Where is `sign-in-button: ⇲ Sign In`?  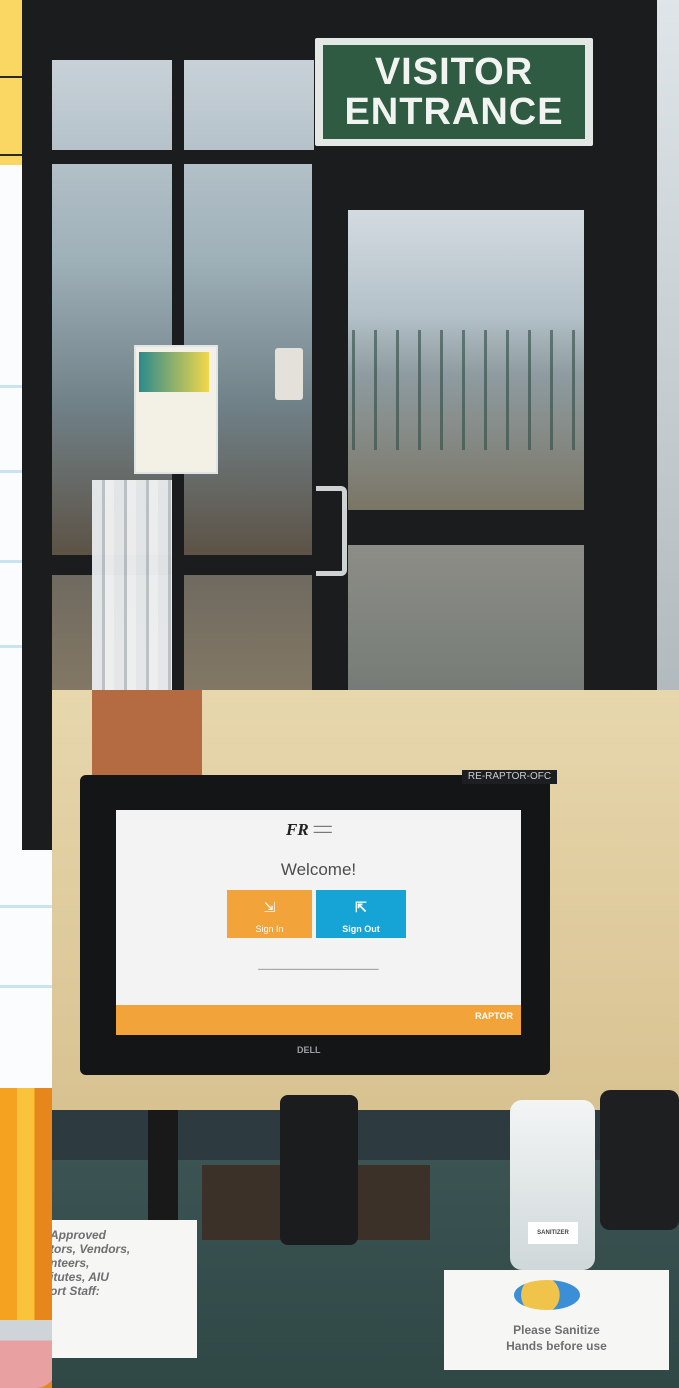 sign-in-button: ⇲ Sign In is located at coordinates (269, 914).